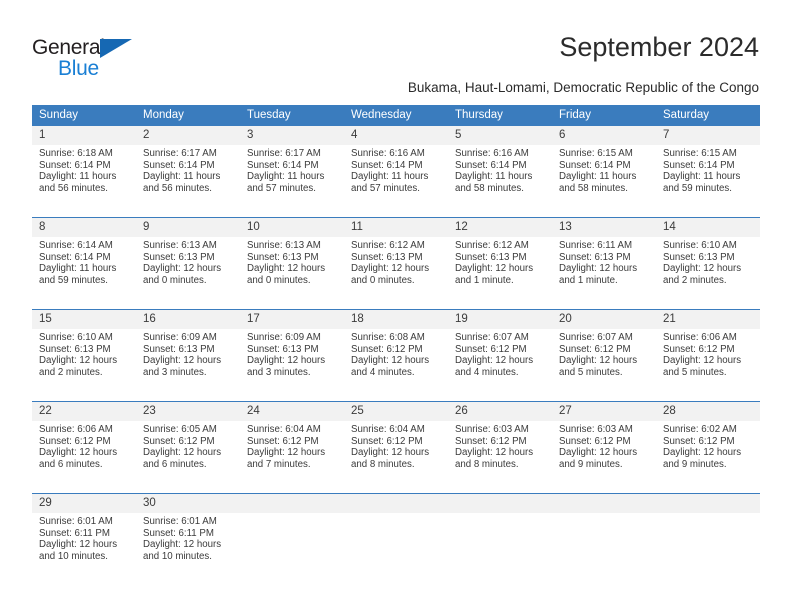 Image resolution: width=792 pixels, height=612 pixels. Describe the element at coordinates (500, 135) in the screenshot. I see `day-number: 5` at that location.